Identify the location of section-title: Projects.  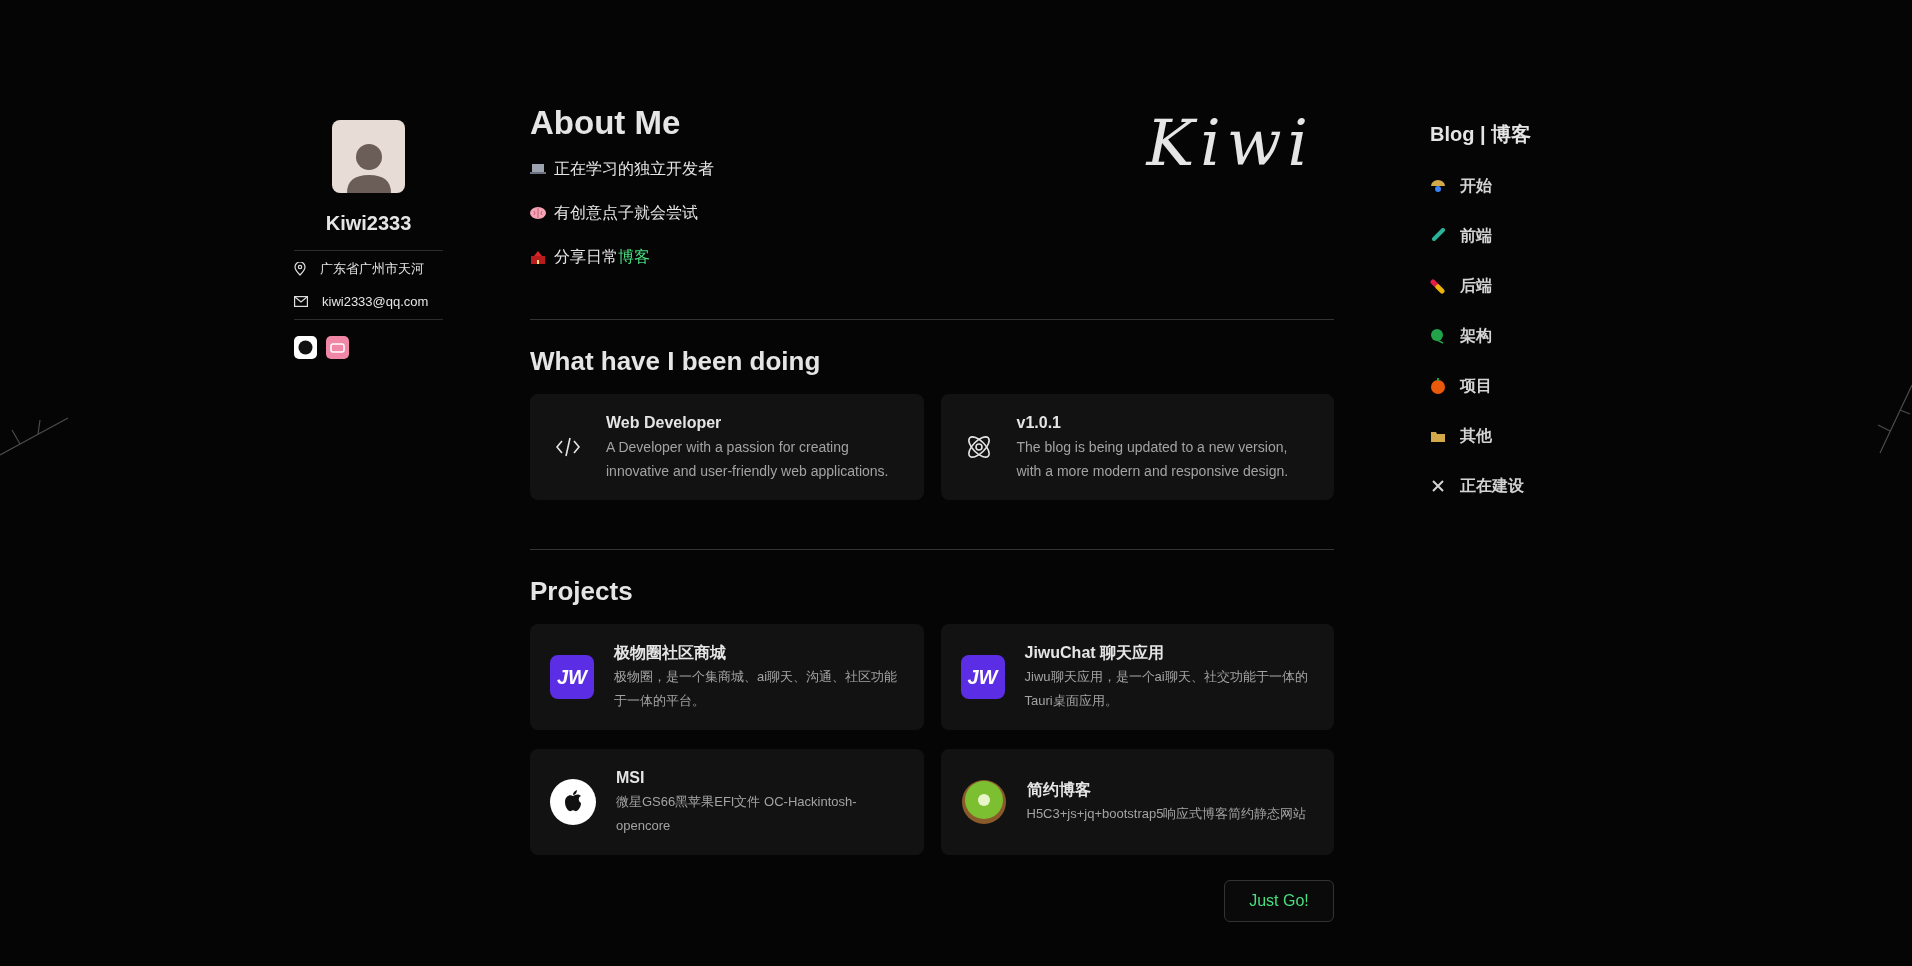
(582, 591).